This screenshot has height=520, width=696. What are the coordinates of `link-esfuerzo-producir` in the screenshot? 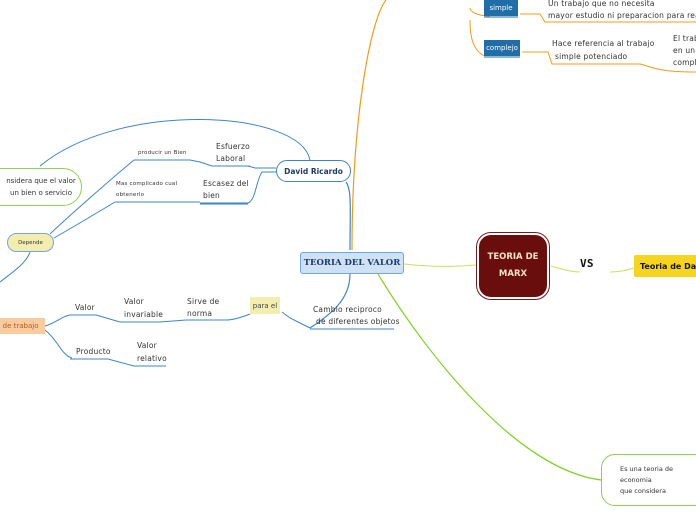 It's located at (201, 163).